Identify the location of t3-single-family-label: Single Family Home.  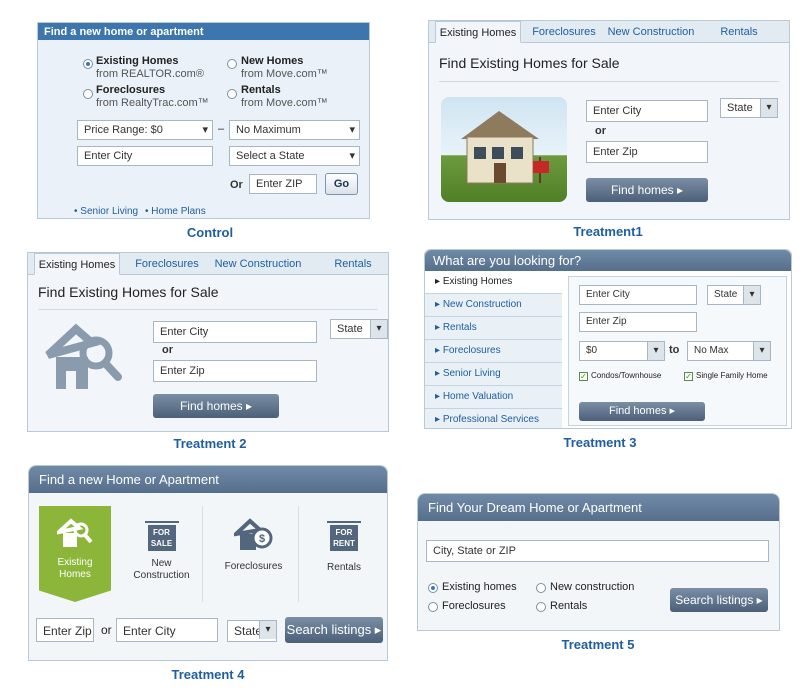
(732, 375).